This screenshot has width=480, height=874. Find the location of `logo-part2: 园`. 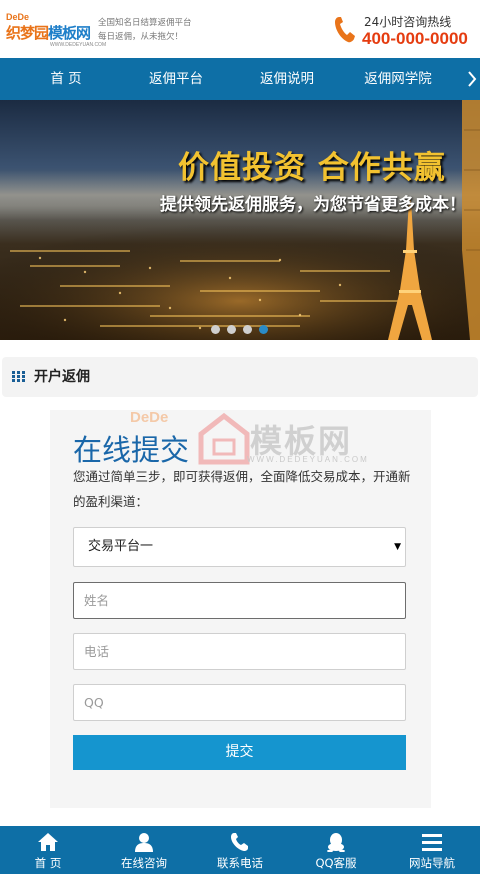

logo-part2: 园 is located at coordinates (41, 33).